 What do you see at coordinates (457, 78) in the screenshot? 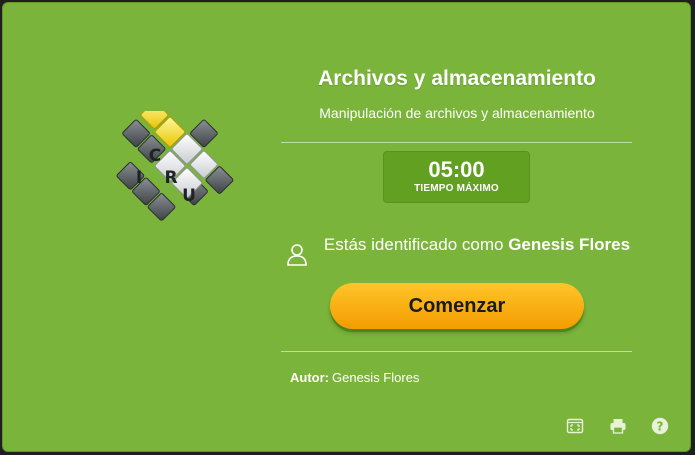
I see `quiz-title: Archivos y almacenamiento` at bounding box center [457, 78].